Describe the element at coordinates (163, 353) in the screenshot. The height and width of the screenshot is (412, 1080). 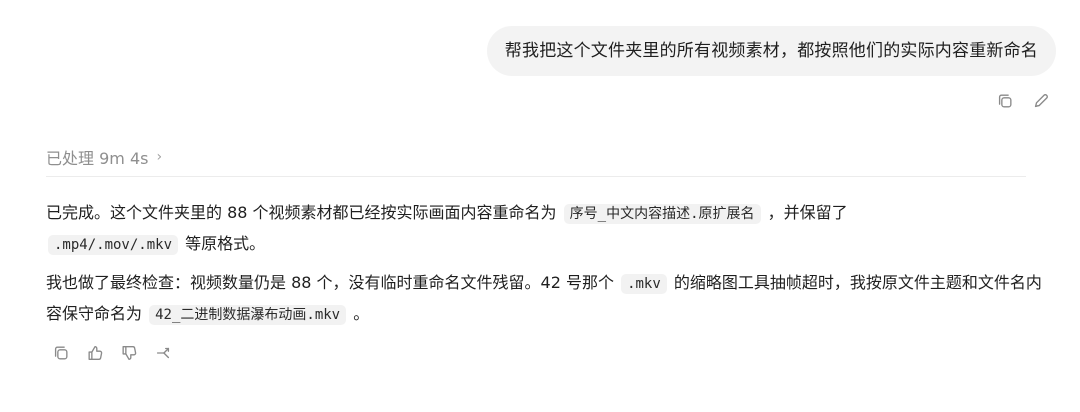
I see `branch-icon` at that location.